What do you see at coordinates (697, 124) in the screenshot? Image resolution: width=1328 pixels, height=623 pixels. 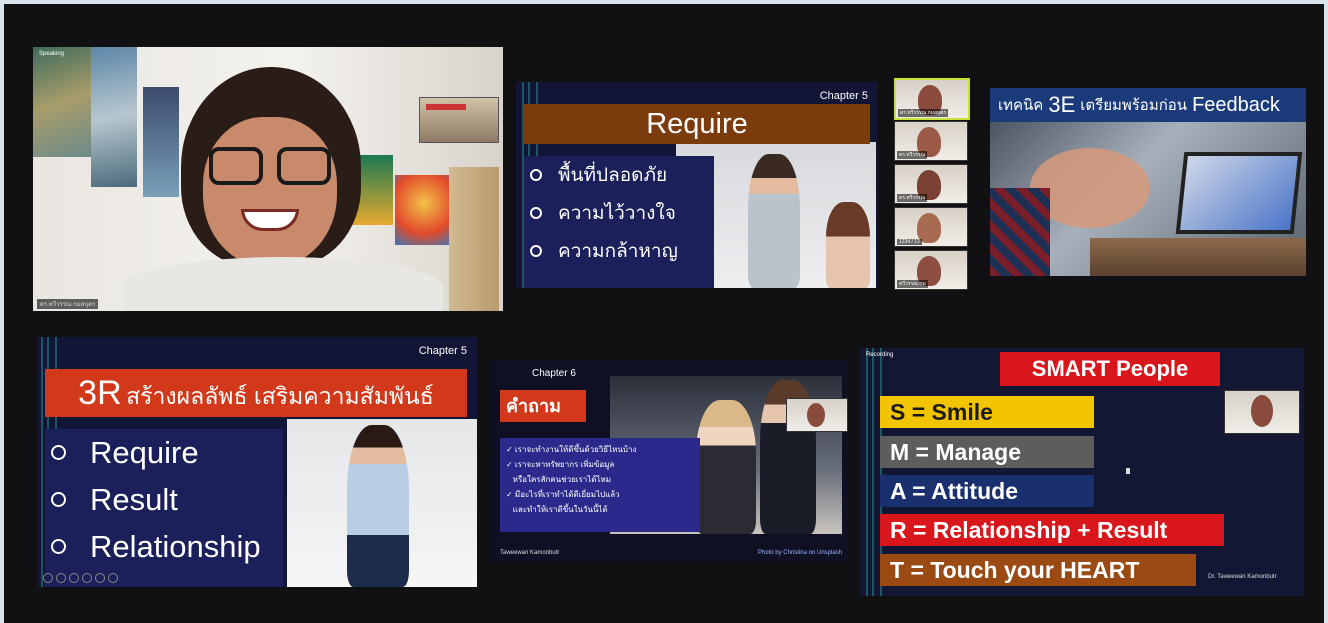 I see `slide-title-banner: Require` at bounding box center [697, 124].